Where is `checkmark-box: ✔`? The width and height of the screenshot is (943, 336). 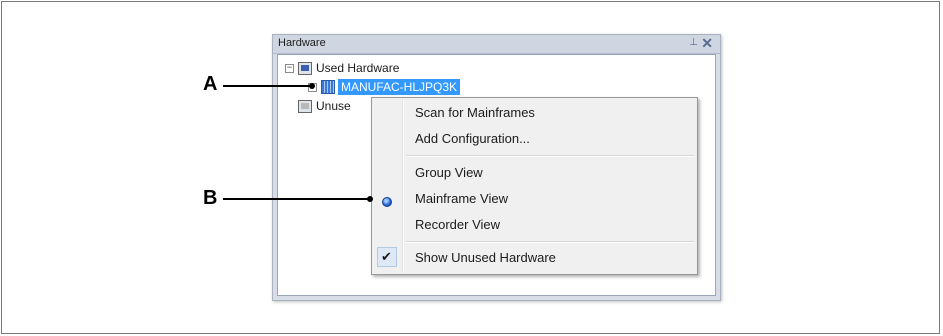 checkmark-box: ✔ is located at coordinates (387, 257).